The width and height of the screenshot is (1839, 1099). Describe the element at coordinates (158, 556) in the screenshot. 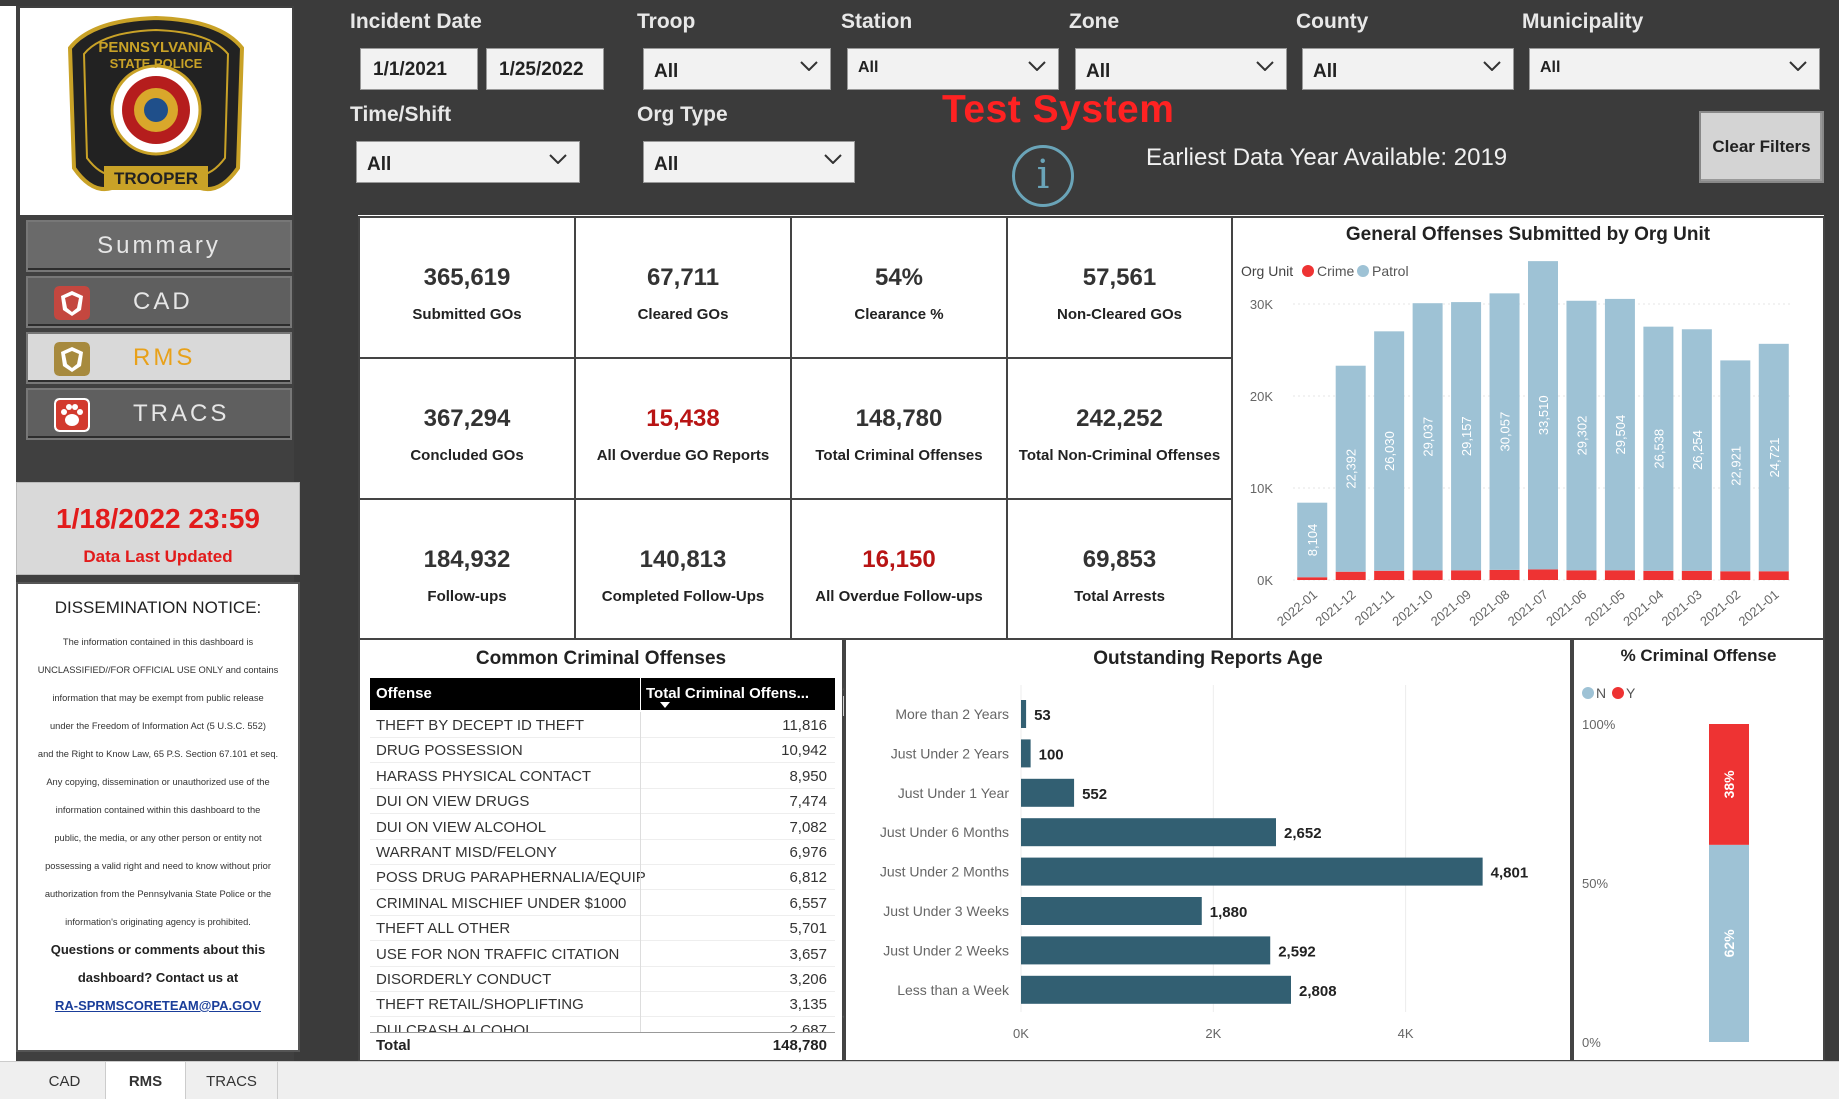

I see `last-updated-label: Data Last Updated` at that location.